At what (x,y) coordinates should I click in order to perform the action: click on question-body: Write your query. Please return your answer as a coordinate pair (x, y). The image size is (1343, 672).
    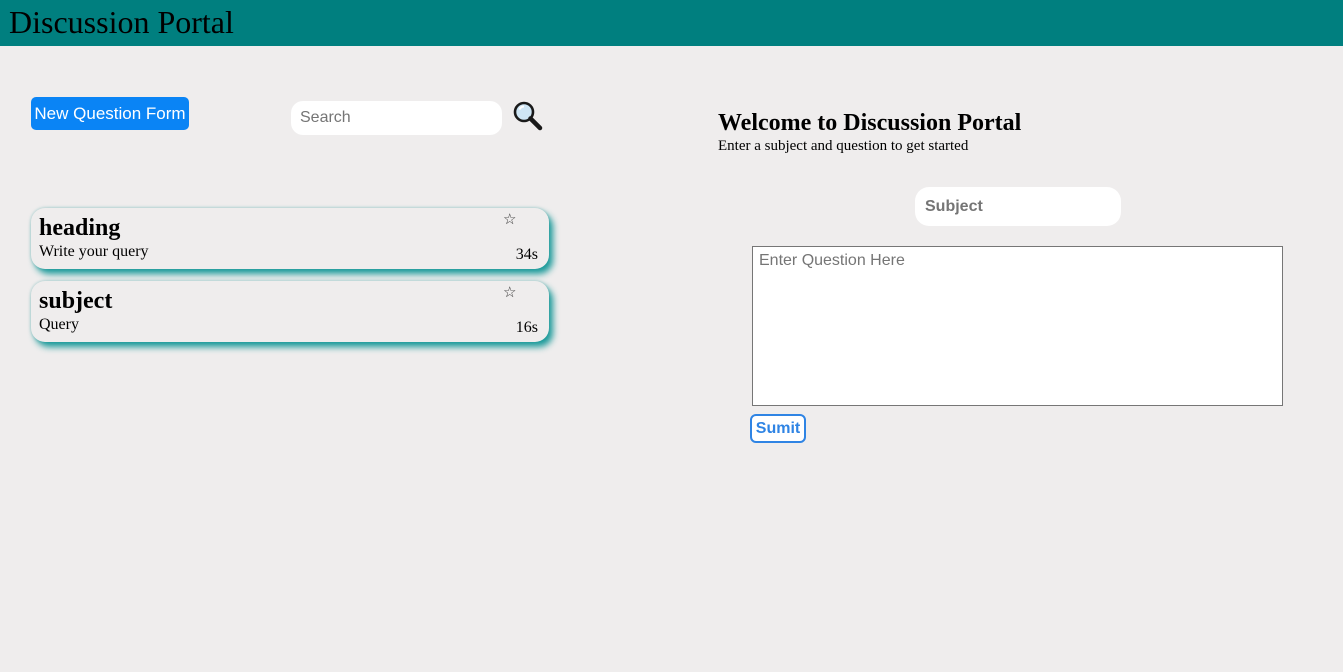
    Looking at the image, I should click on (94, 251).